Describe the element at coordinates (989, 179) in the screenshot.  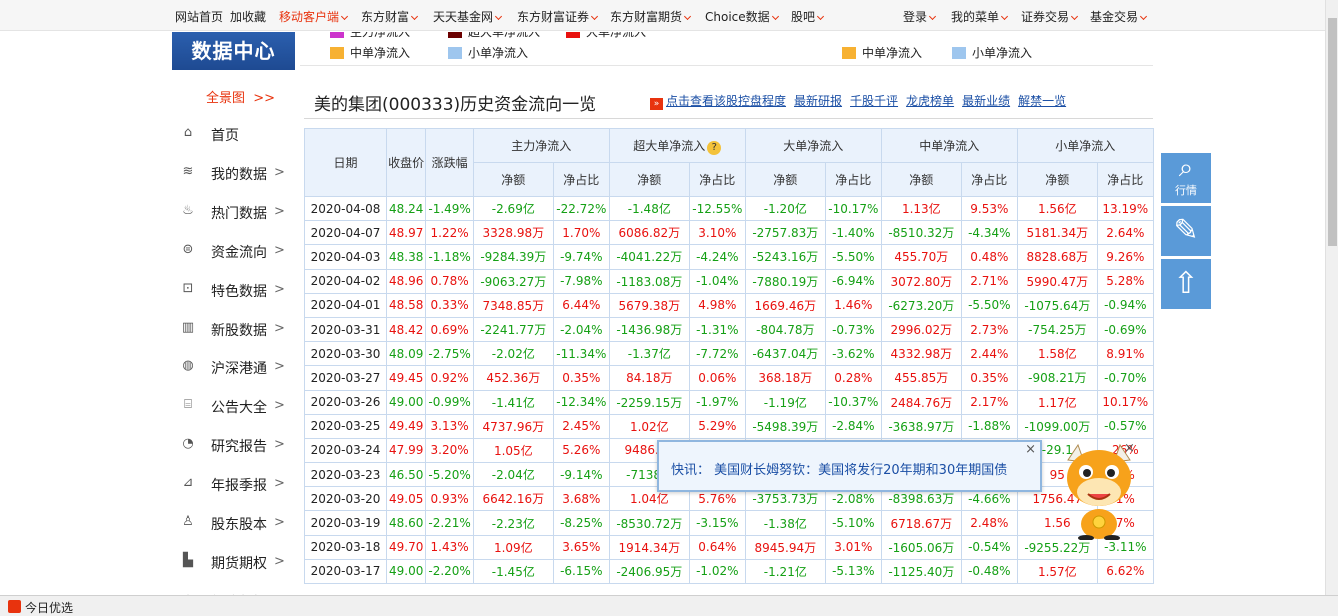
I see `header-ratio: 净占比` at that location.